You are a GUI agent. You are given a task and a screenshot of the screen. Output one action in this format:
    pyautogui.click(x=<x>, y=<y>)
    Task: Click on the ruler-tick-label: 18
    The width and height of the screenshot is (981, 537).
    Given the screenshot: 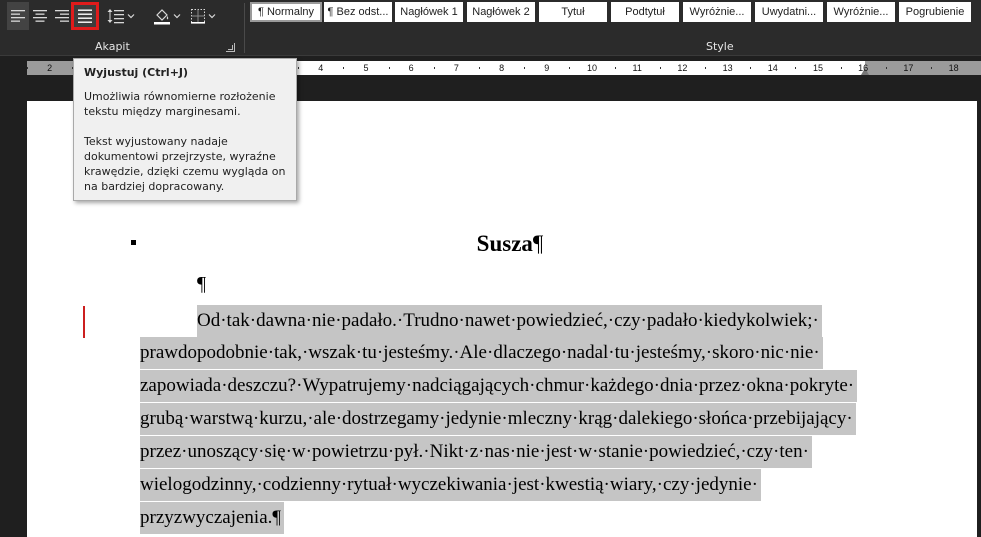 What is the action you would take?
    pyautogui.click(x=953, y=68)
    